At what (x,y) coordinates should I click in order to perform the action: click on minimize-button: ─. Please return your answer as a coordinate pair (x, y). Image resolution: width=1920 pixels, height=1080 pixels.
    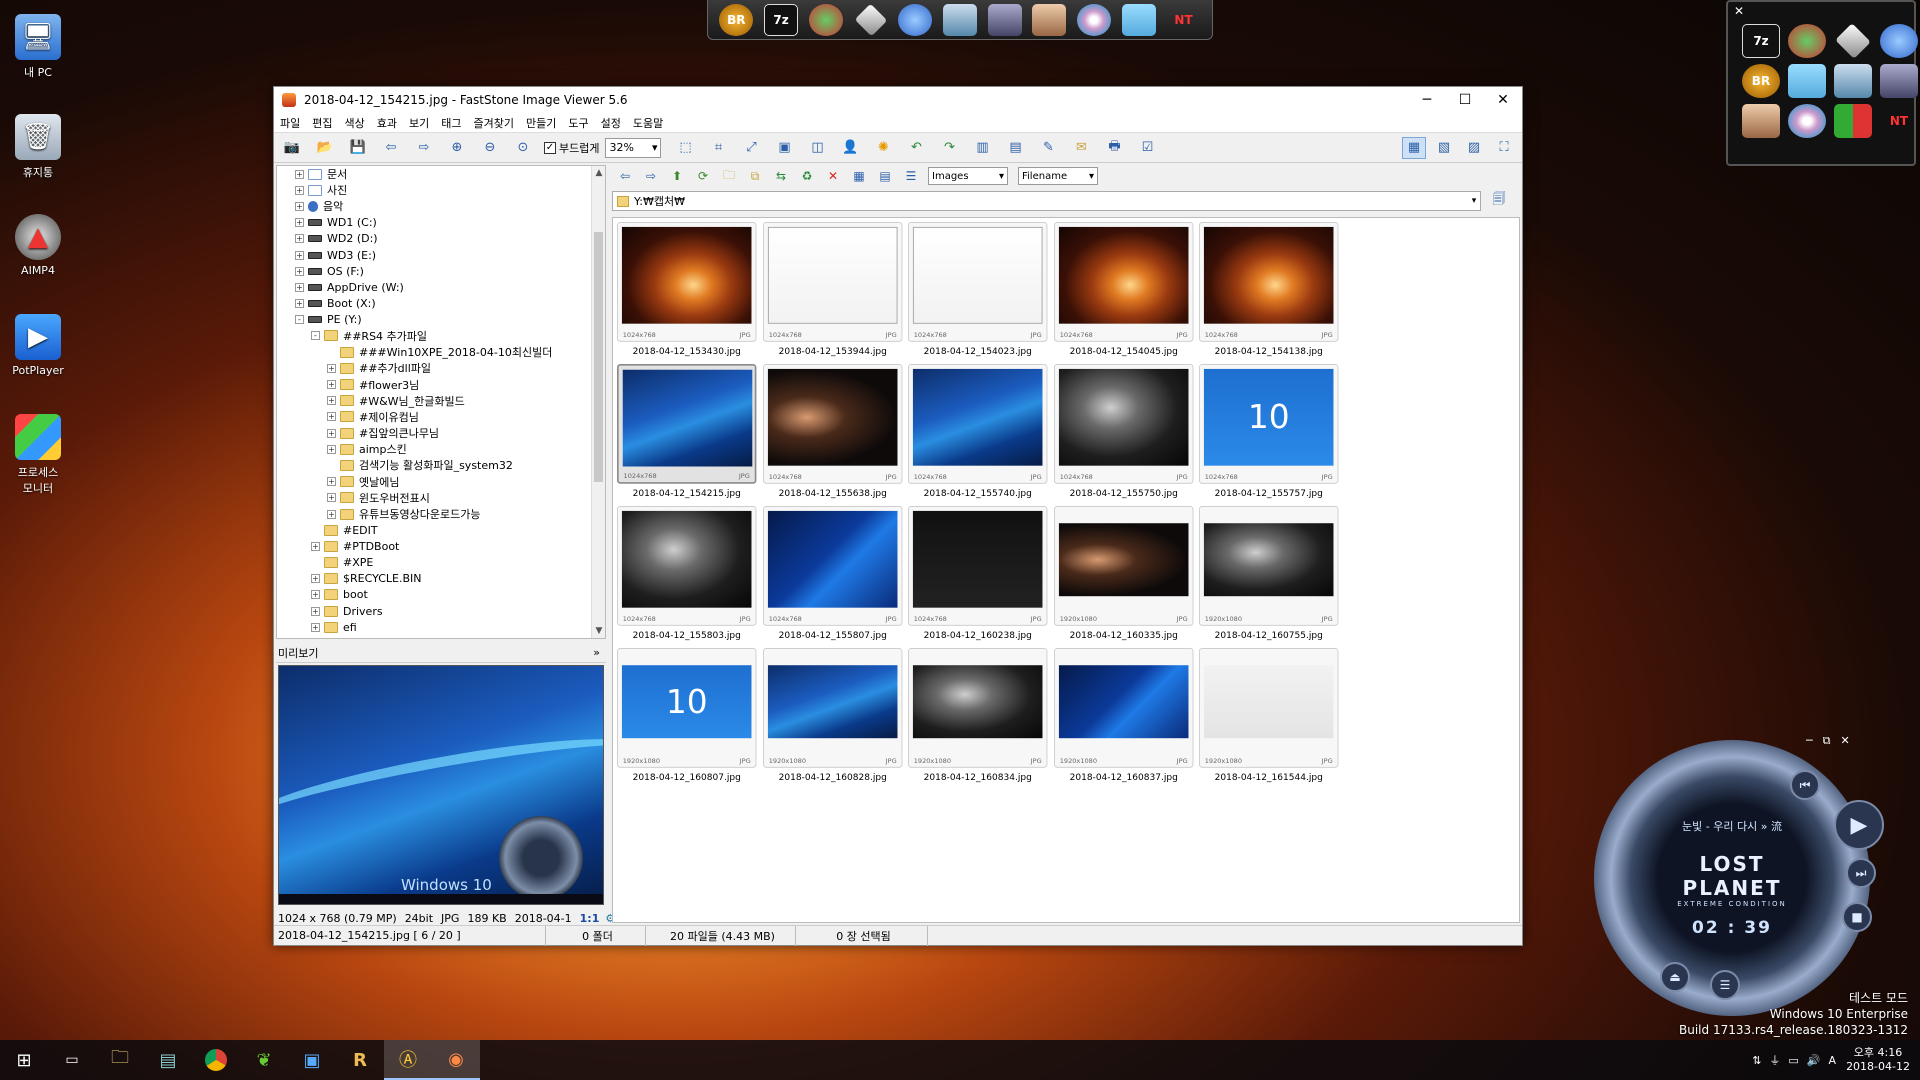
    Looking at the image, I should click on (1427, 100).